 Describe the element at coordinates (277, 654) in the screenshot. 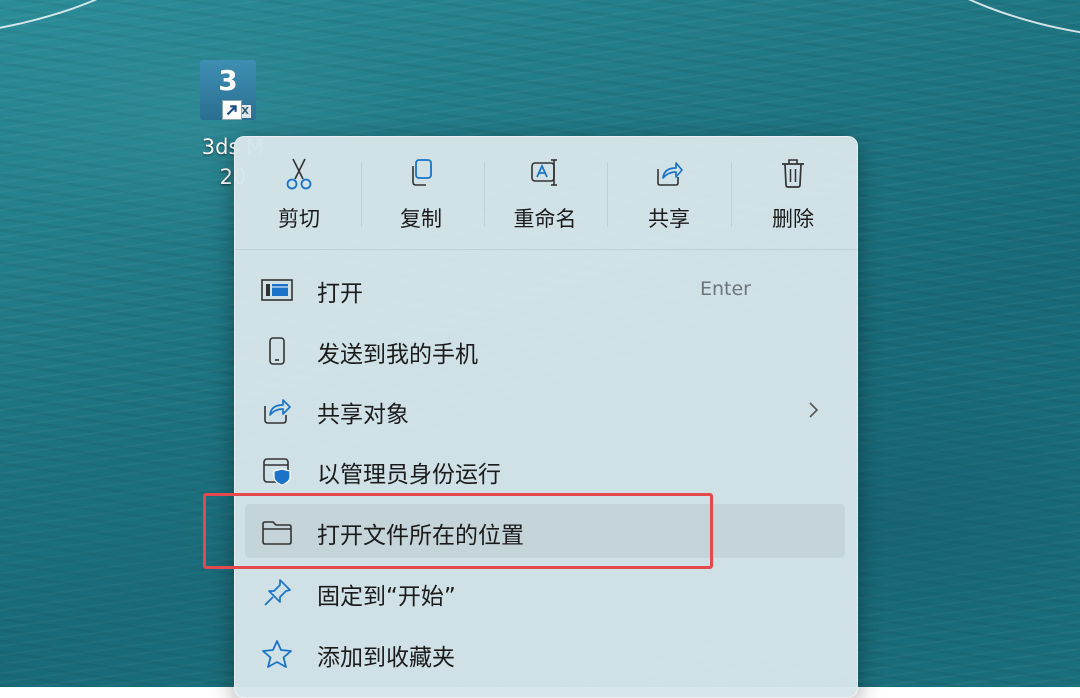

I see `star-icon` at that location.